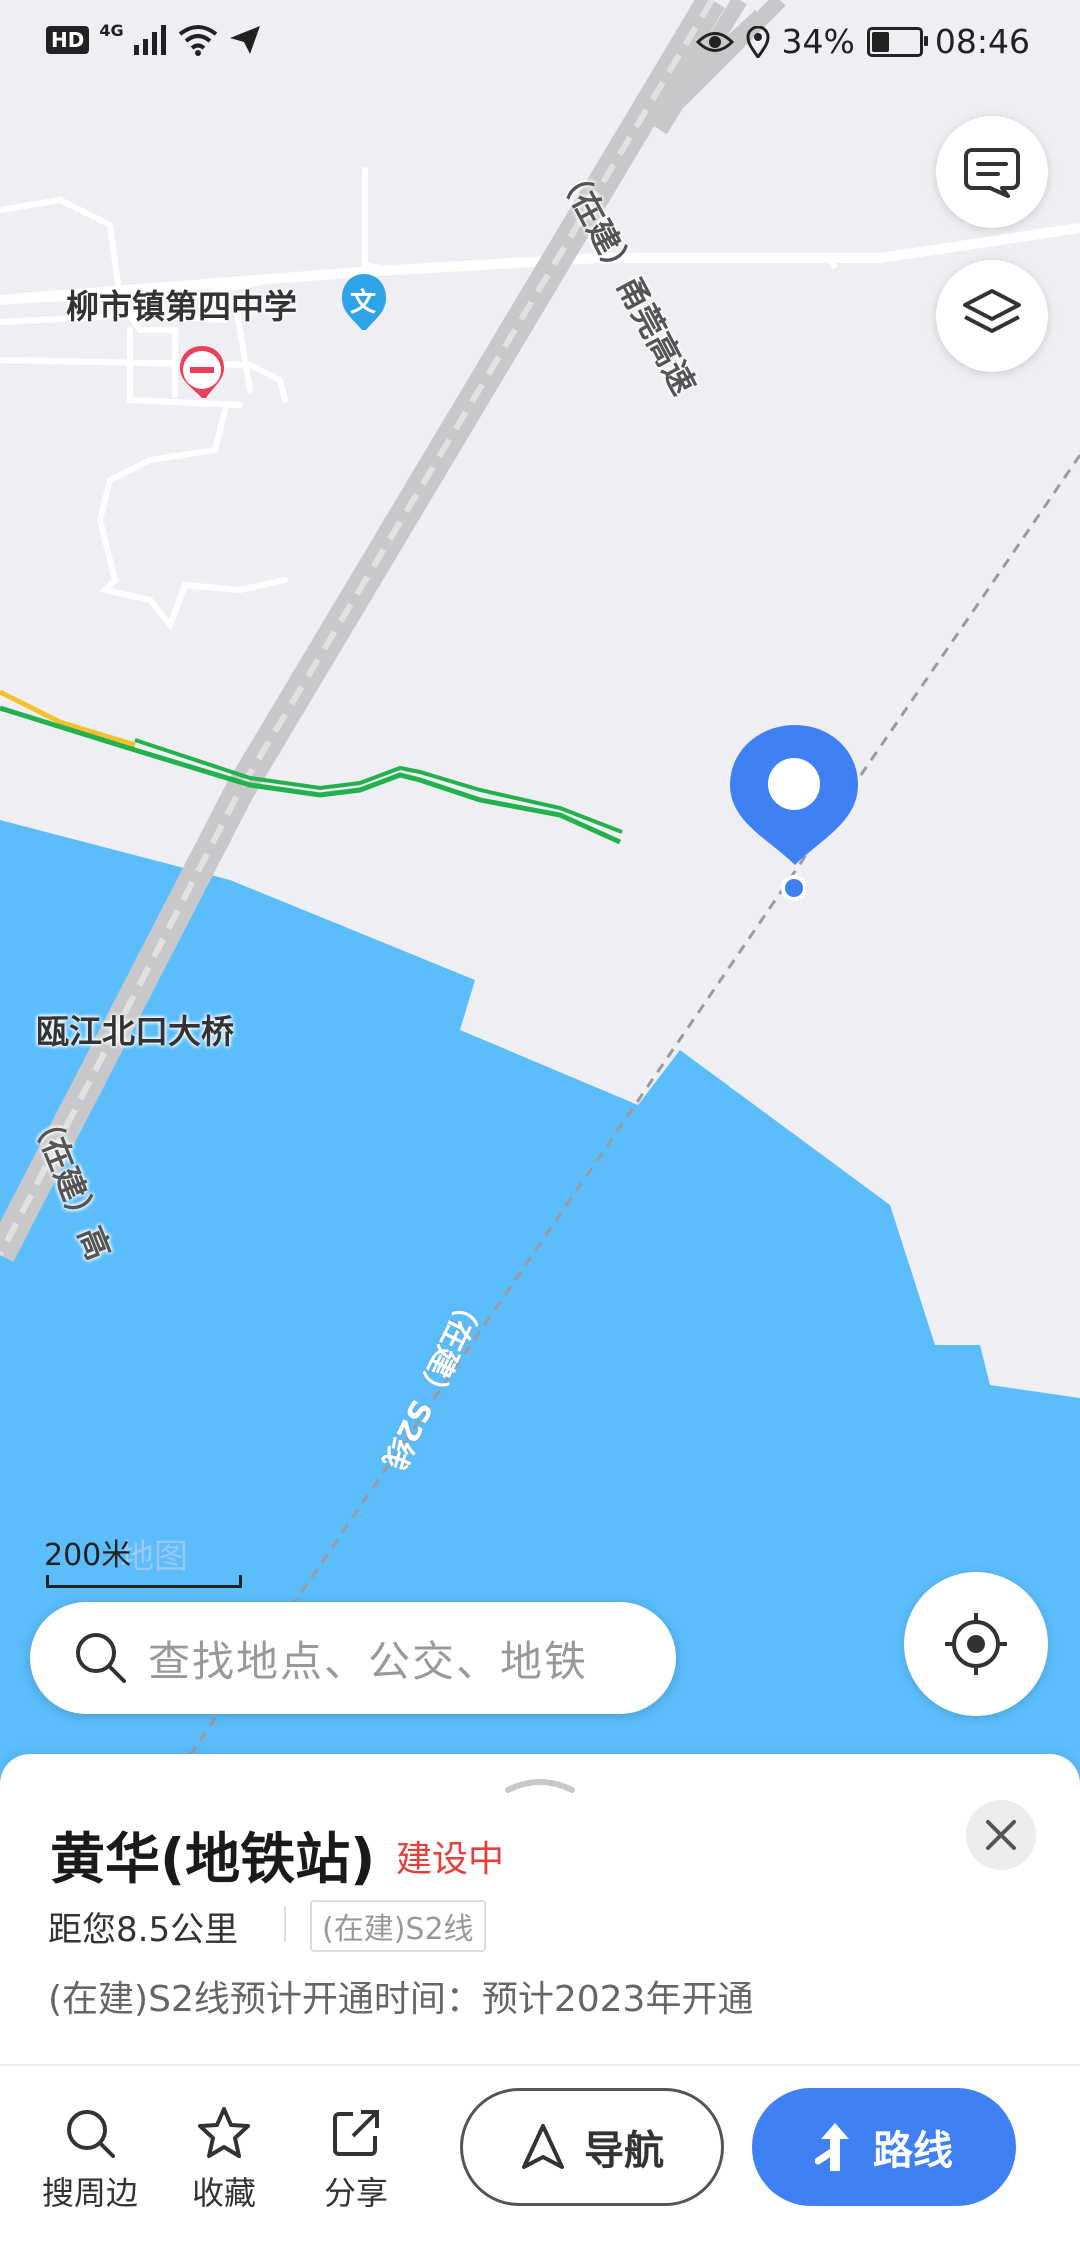  I want to click on search-bar: 查找地点、公交、地铁, so click(353, 1658).